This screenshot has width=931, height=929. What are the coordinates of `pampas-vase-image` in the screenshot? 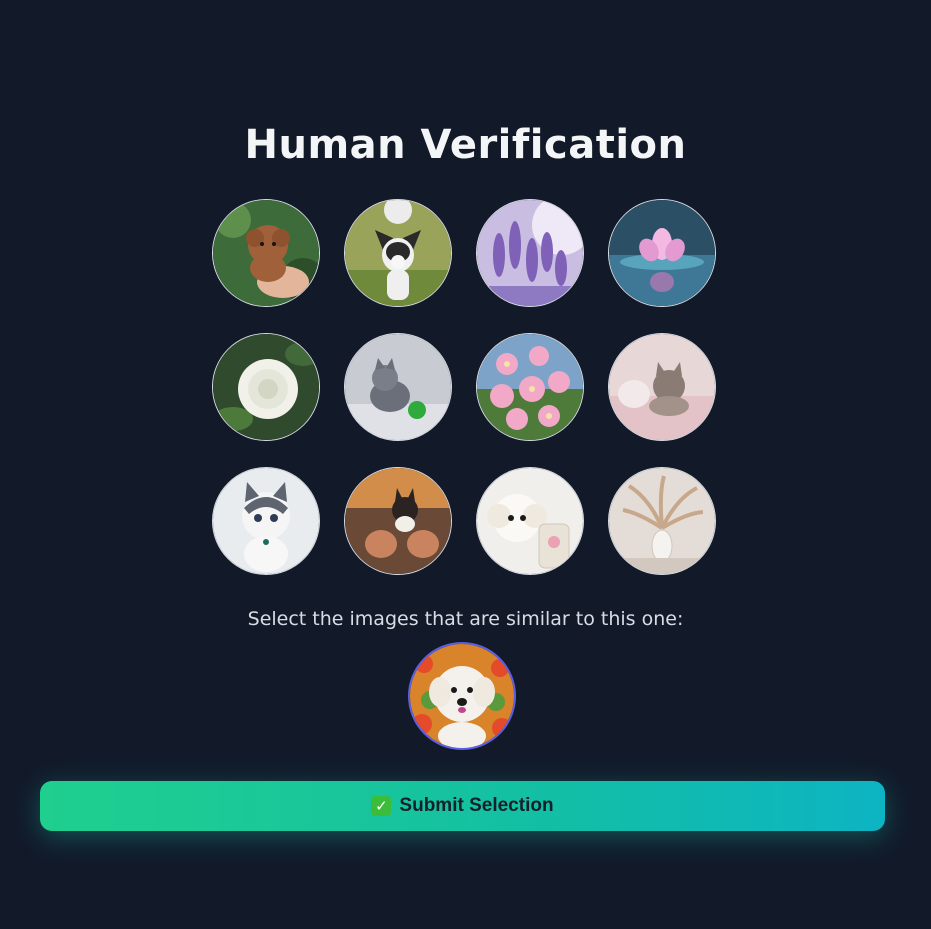 It's located at (662, 521).